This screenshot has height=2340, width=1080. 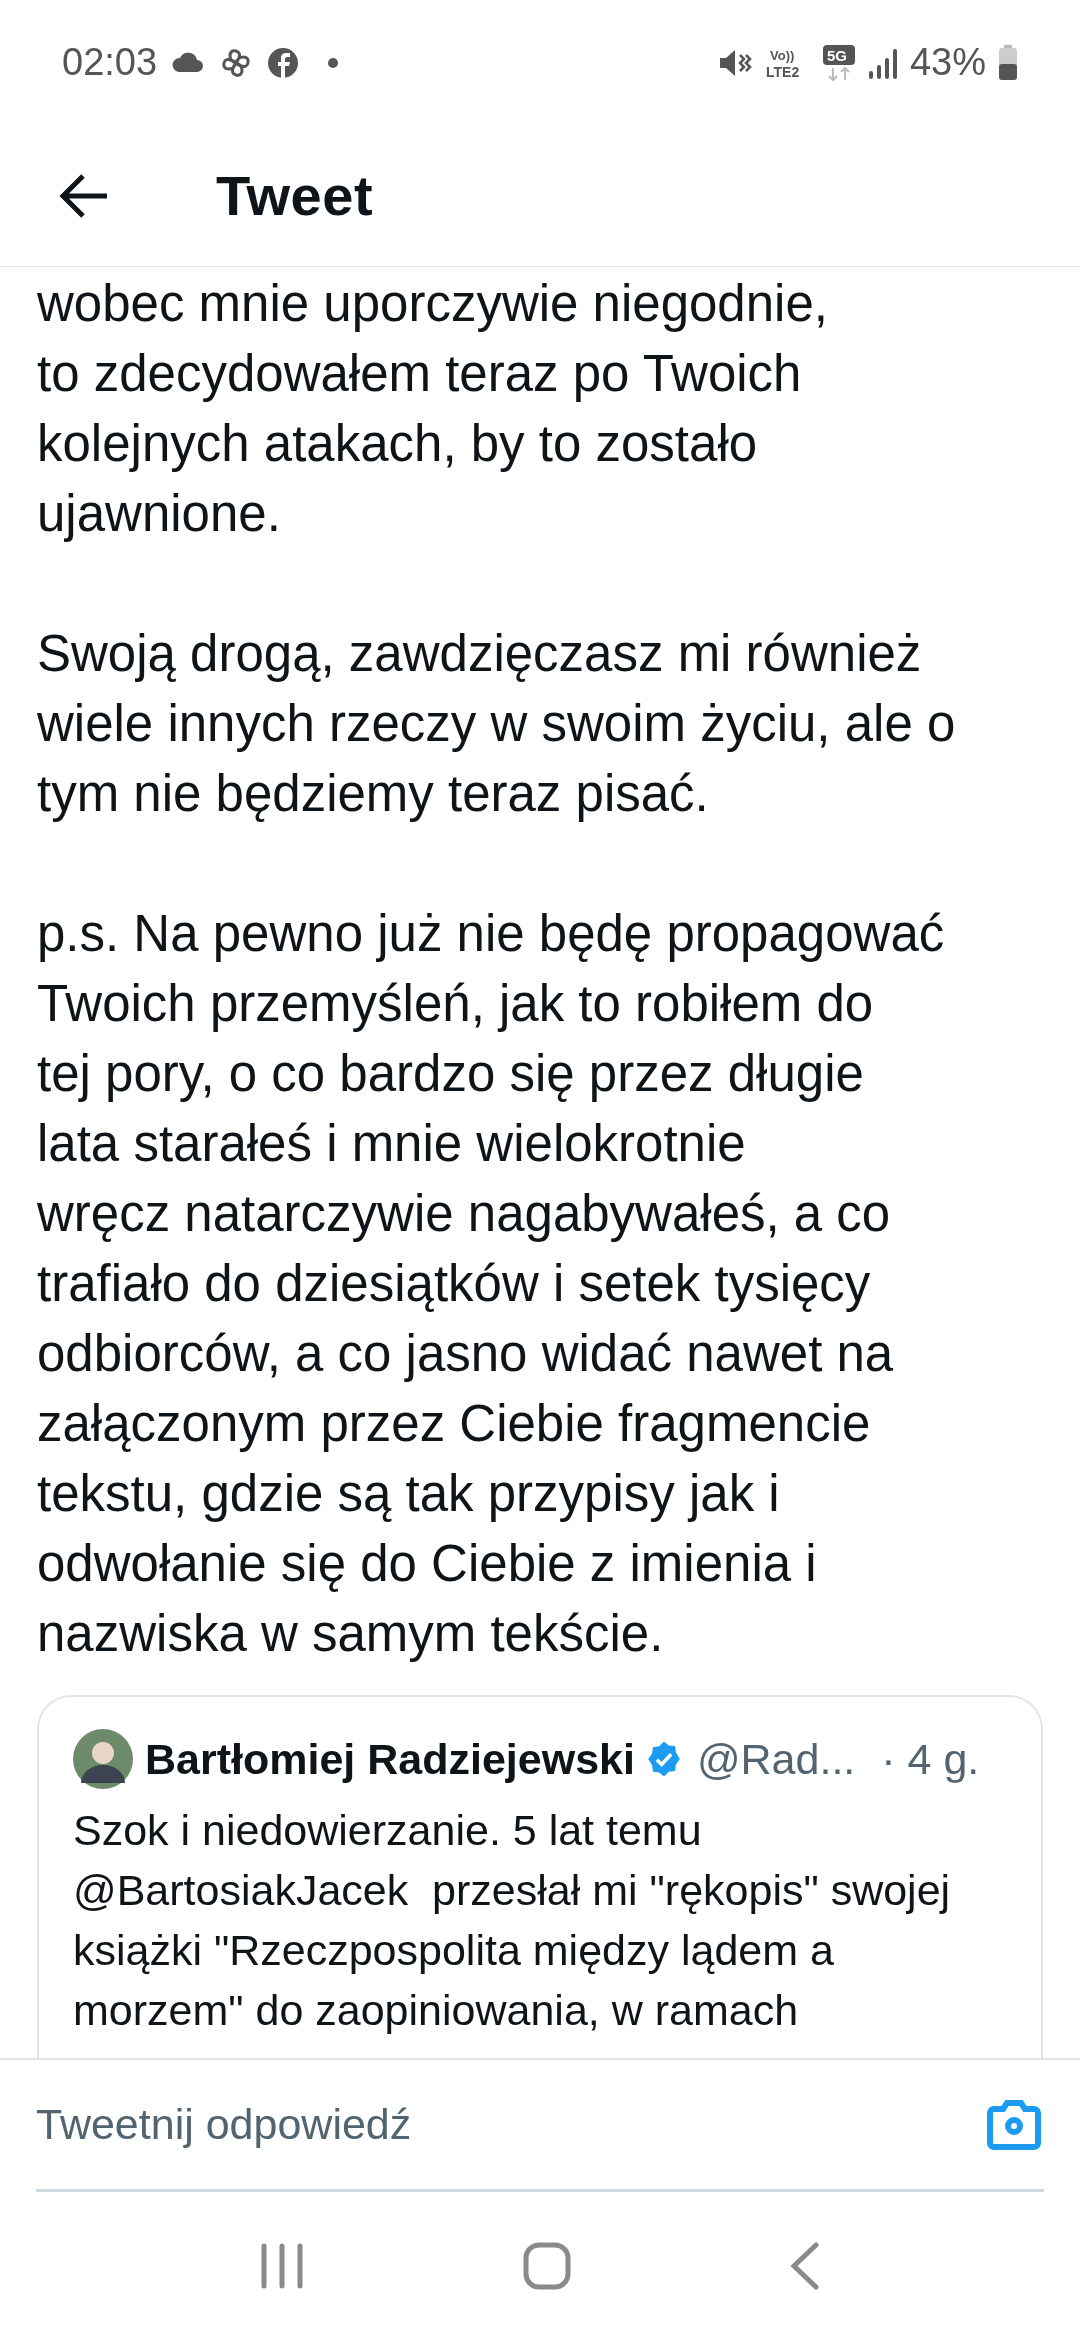 What do you see at coordinates (1014, 2124) in the screenshot?
I see `camera-icon` at bounding box center [1014, 2124].